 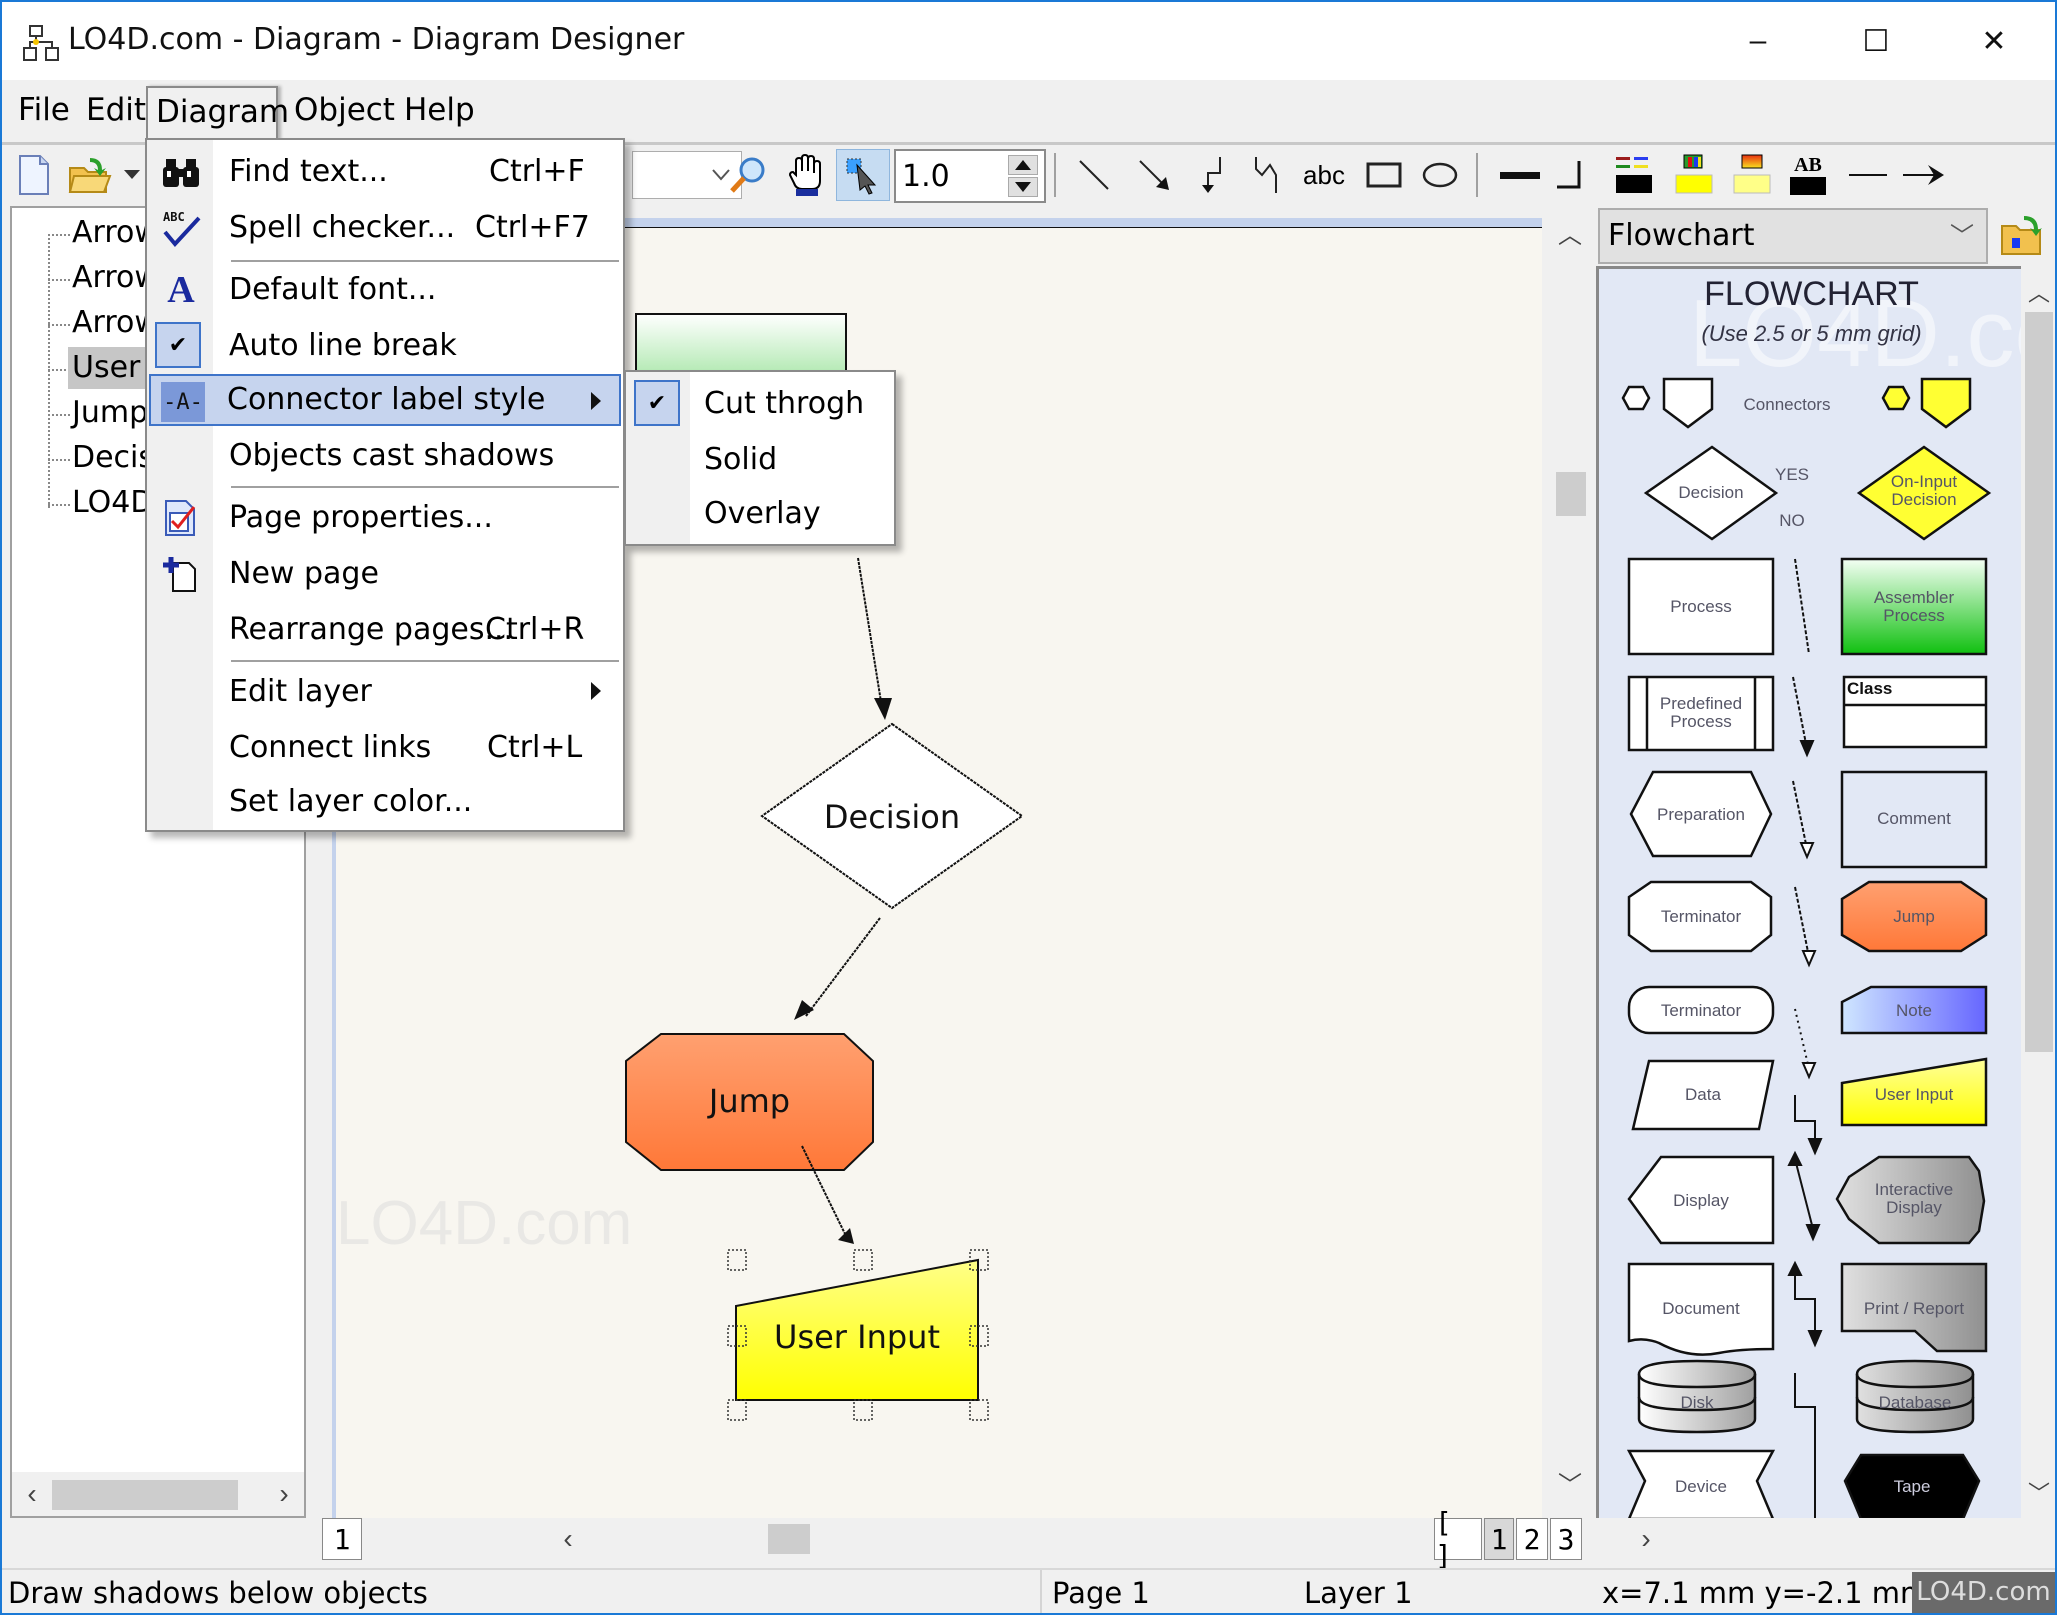 What do you see at coordinates (90, 175) in the screenshot?
I see `open-file-icon` at bounding box center [90, 175].